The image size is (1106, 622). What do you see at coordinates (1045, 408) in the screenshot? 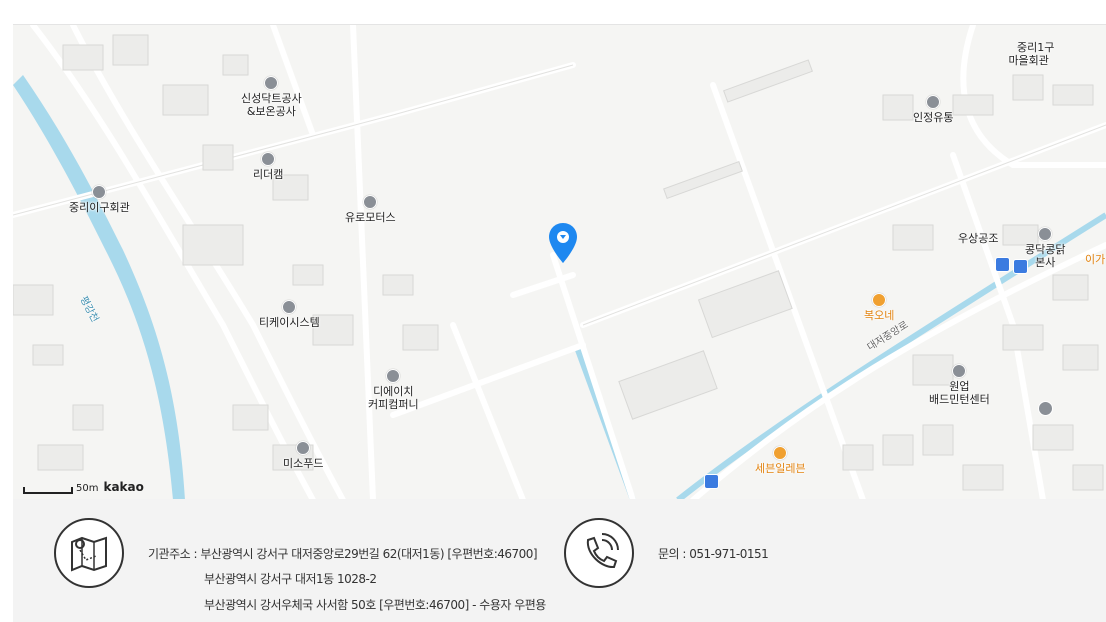
I see `parking-icon` at bounding box center [1045, 408].